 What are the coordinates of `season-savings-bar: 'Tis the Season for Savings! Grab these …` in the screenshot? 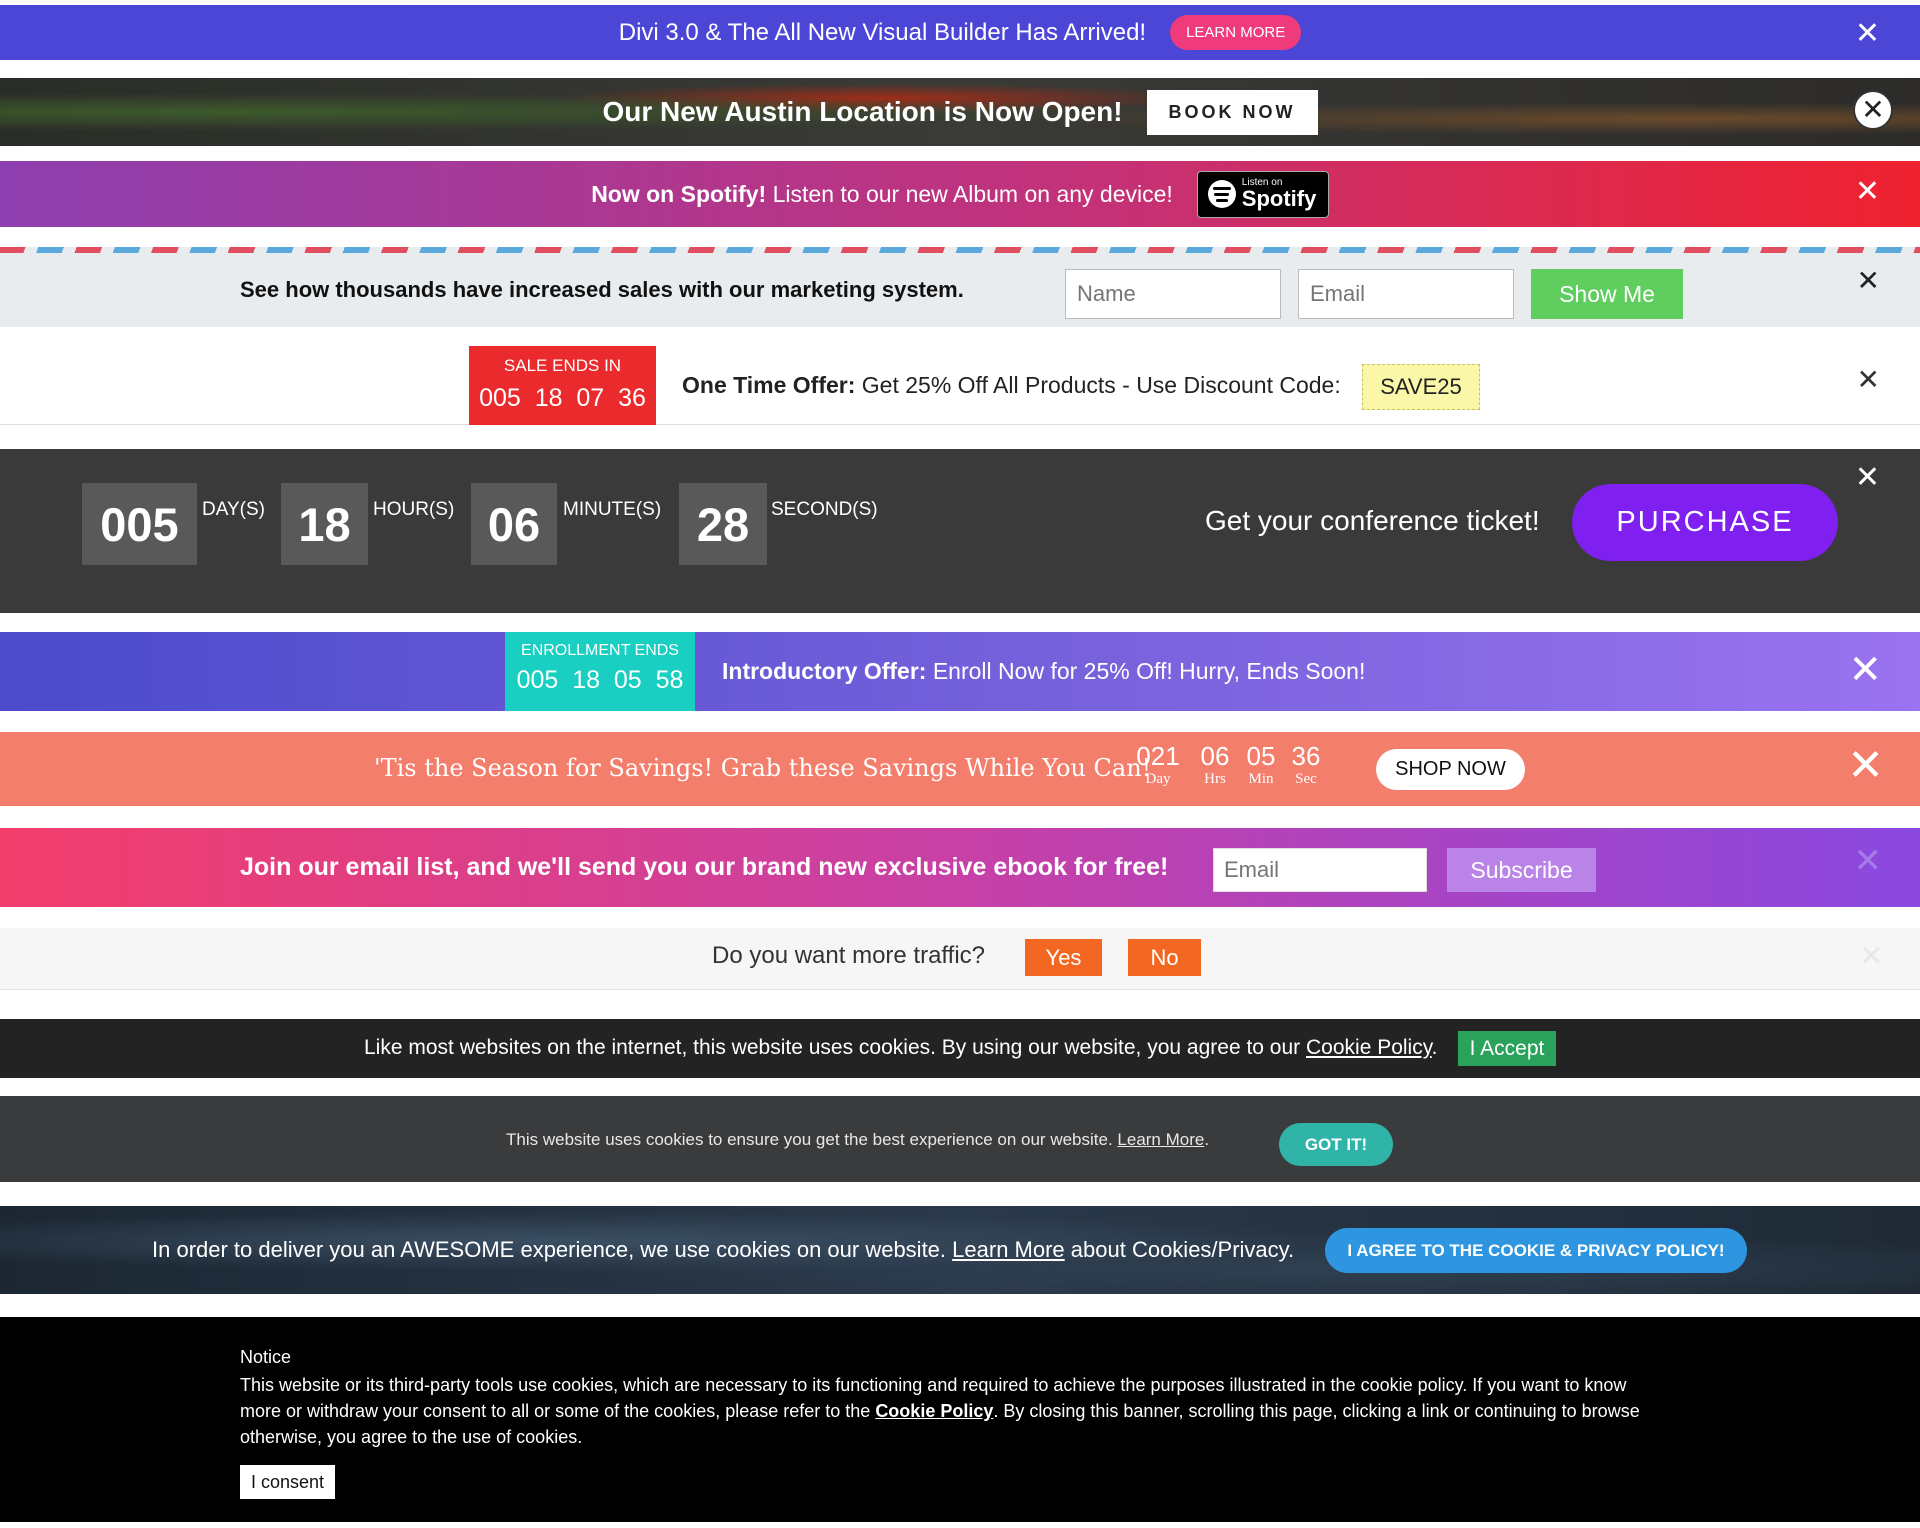 It's located at (960, 769).